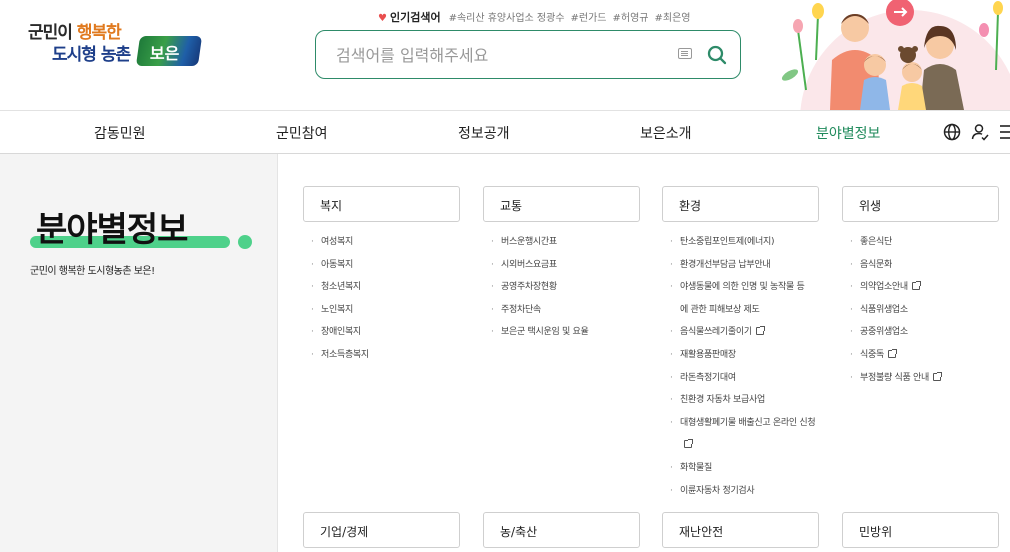 The width and height of the screenshot is (1010, 552). I want to click on title-dot, so click(245, 242).